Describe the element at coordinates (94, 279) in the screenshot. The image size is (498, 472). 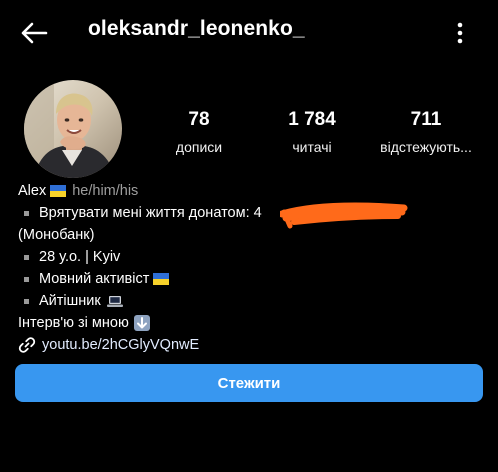
I see `bio-activist-text: Мовний активіст` at that location.